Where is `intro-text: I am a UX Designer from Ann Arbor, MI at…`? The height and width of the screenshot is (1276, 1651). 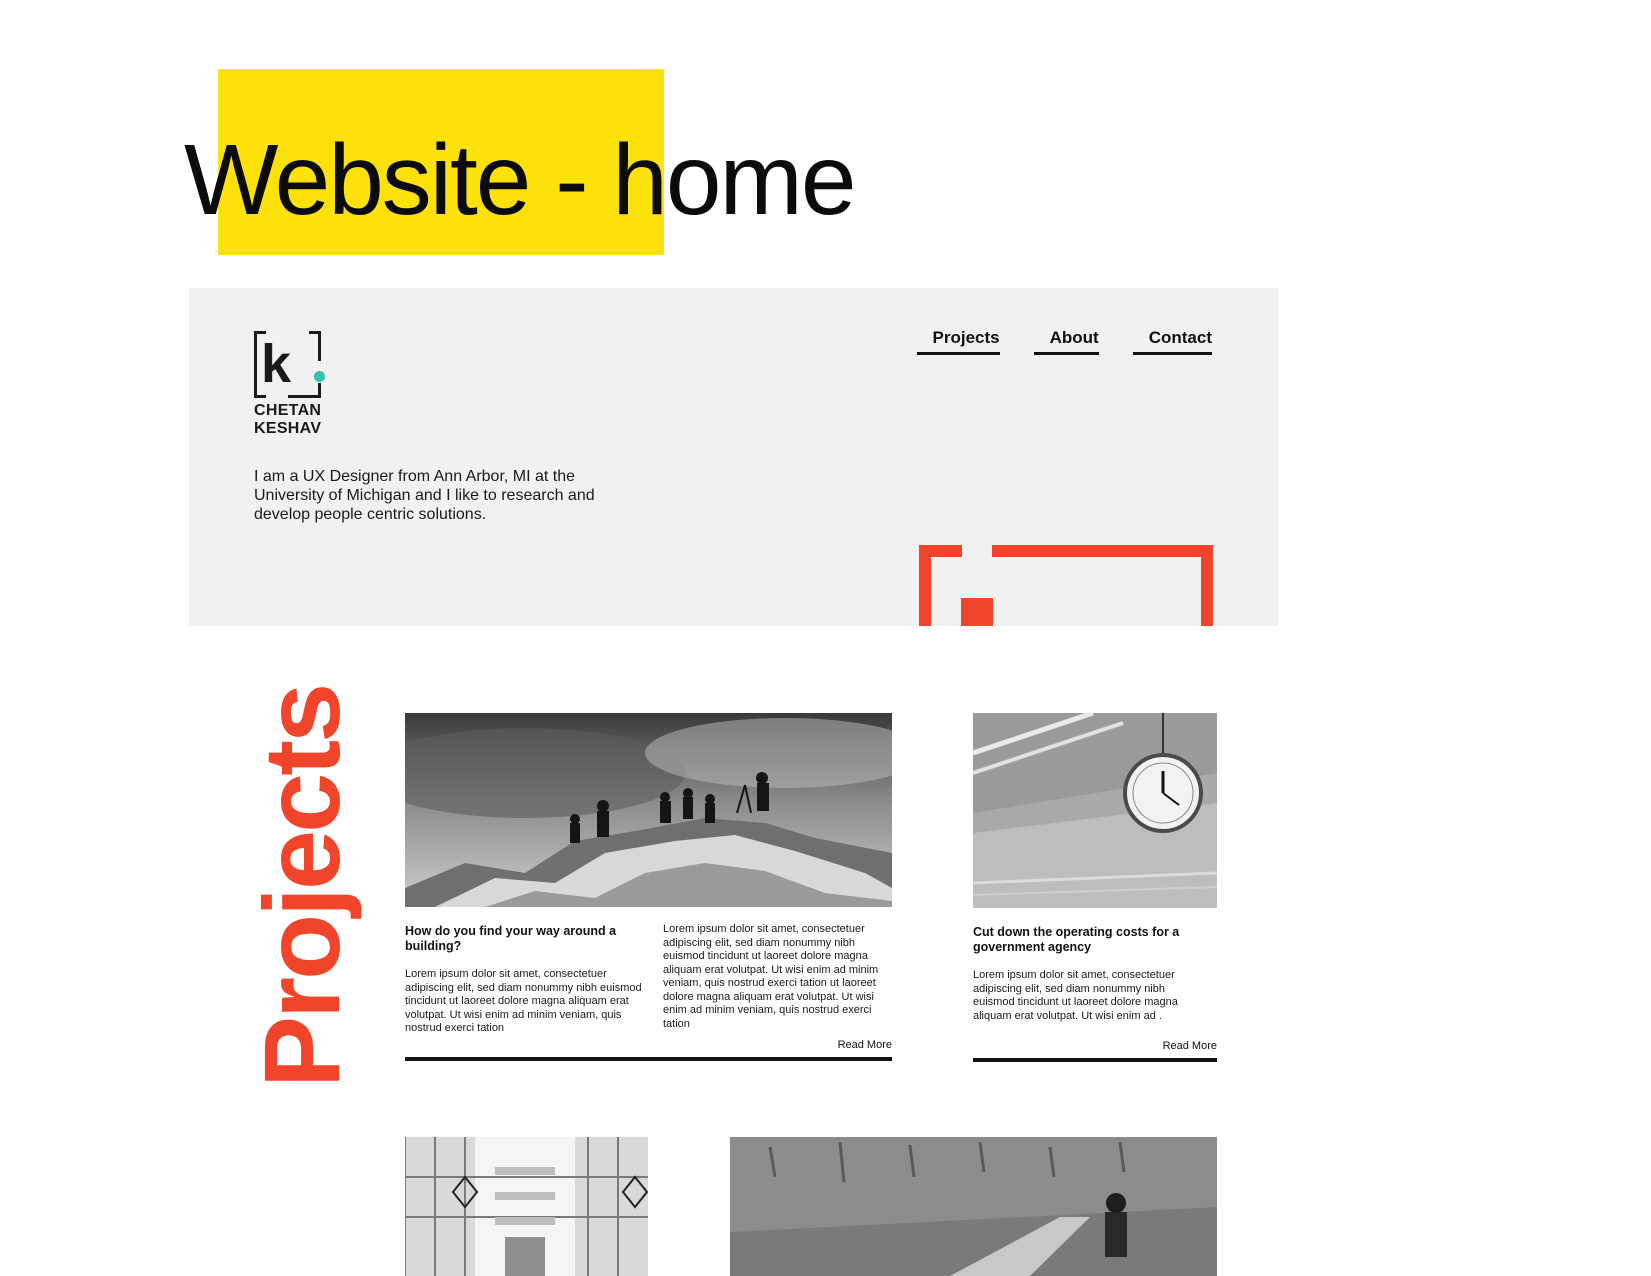 intro-text: I am a UX Designer from Ann Arbor, MI at… is located at coordinates (424, 495).